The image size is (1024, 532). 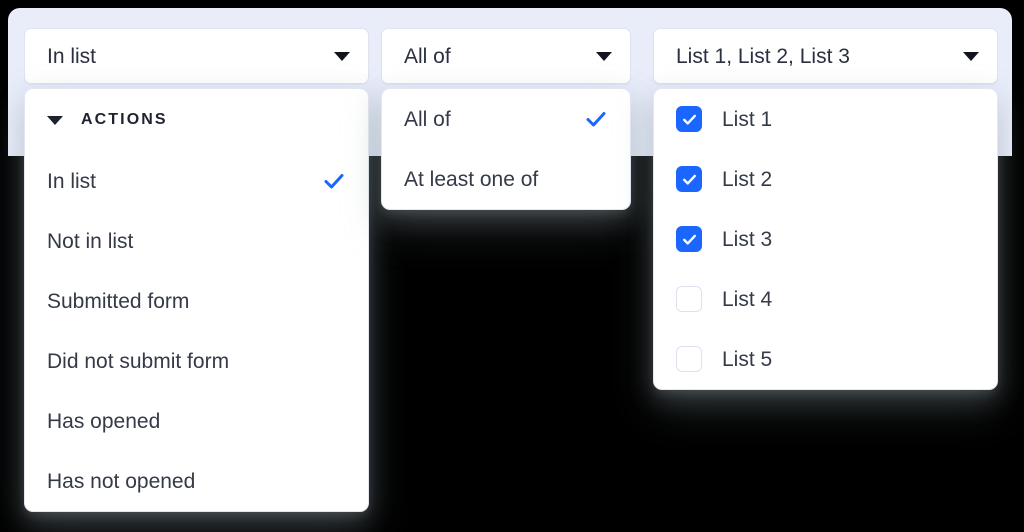 I want to click on lists-option-list-4: List 4, so click(x=825, y=299).